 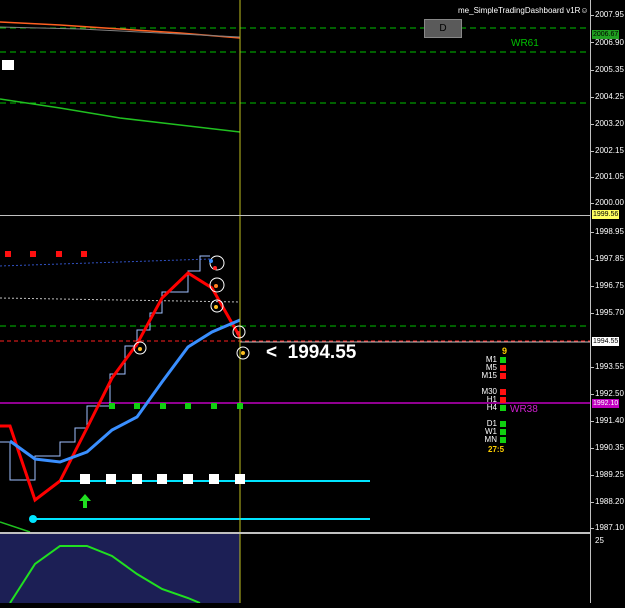 What do you see at coordinates (609, 258) in the screenshot?
I see `price-axis-label: 1997.85` at bounding box center [609, 258].